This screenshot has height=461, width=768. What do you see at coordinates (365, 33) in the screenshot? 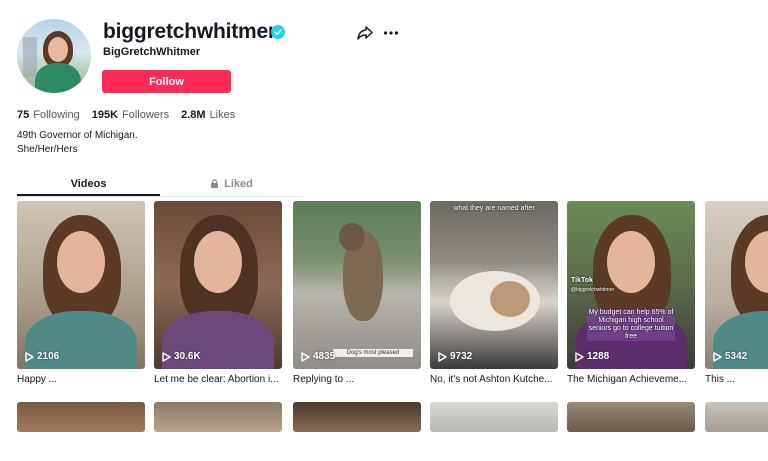
I see `share-icon` at bounding box center [365, 33].